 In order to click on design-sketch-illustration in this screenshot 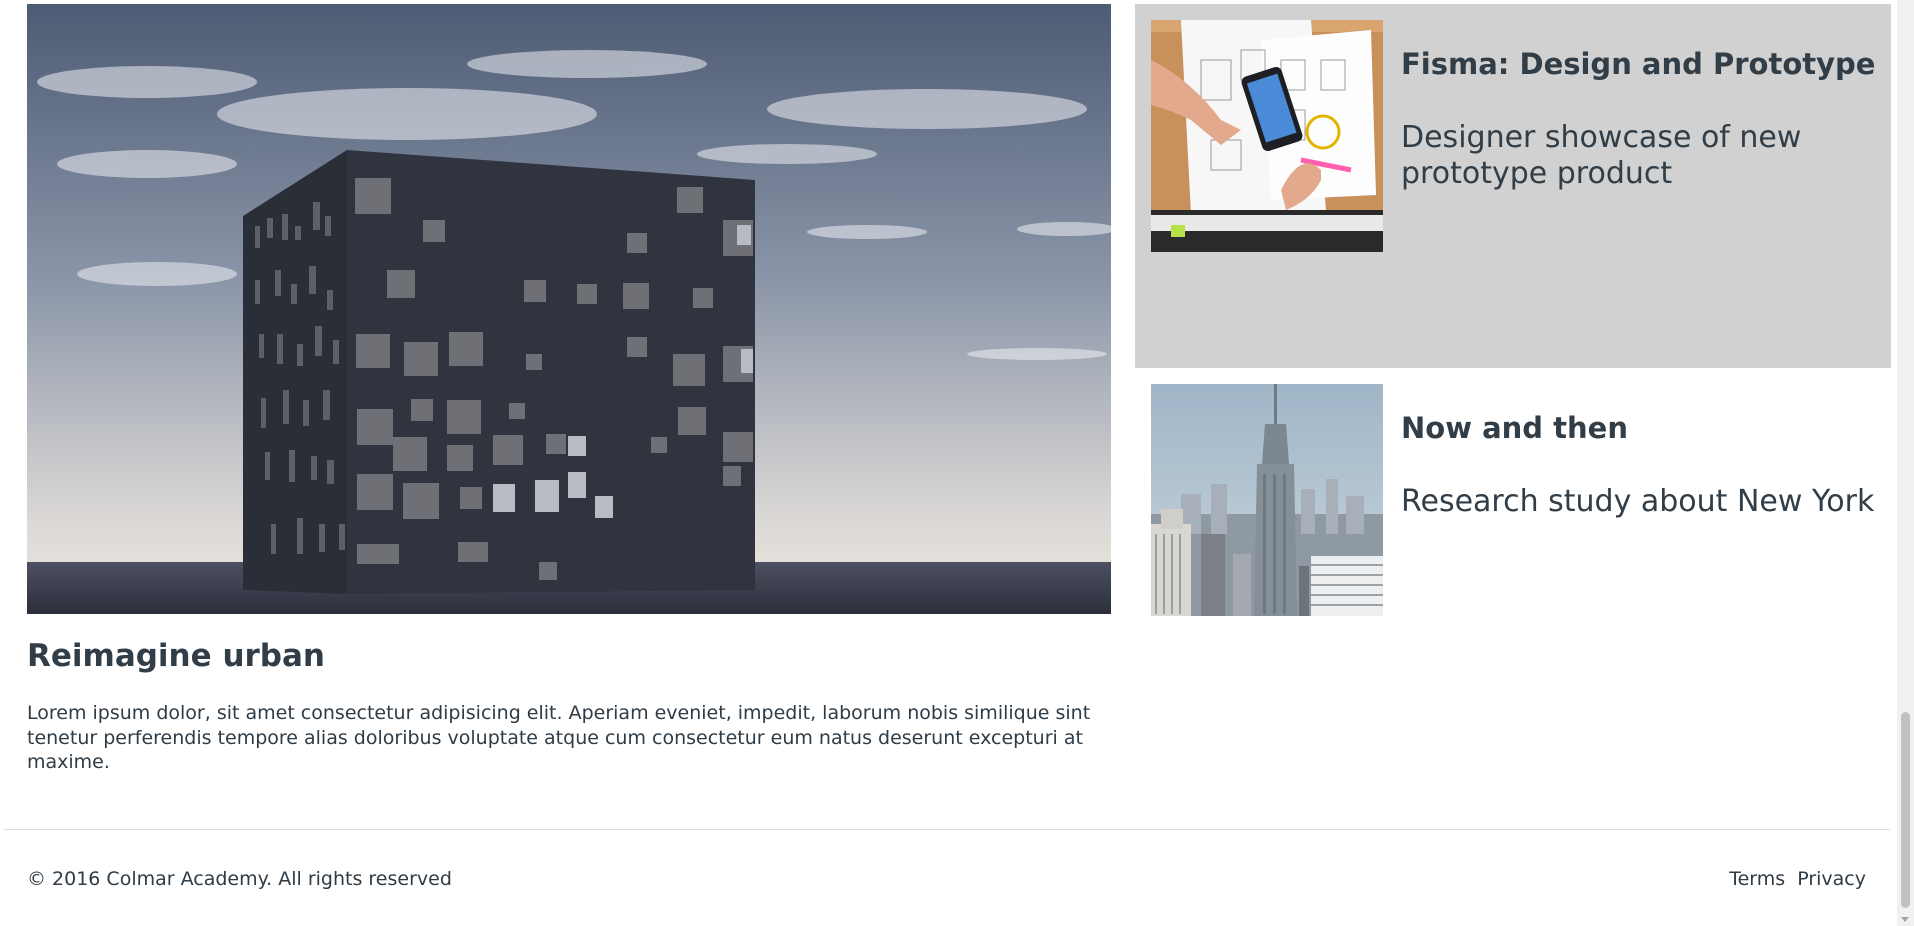, I will do `click(1267, 136)`.